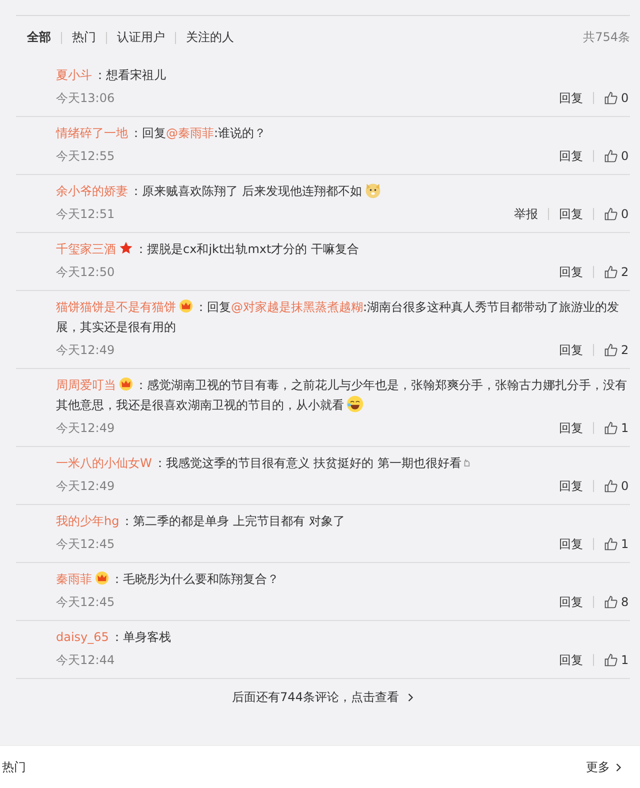  I want to click on more-comments-link: 后面还有744条评论，点击查看, so click(323, 697).